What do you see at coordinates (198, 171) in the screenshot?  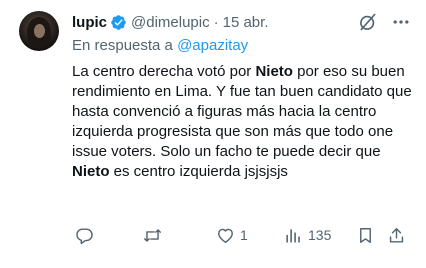 I see `text-segment: es centro izquierda jsjsjsjs` at bounding box center [198, 171].